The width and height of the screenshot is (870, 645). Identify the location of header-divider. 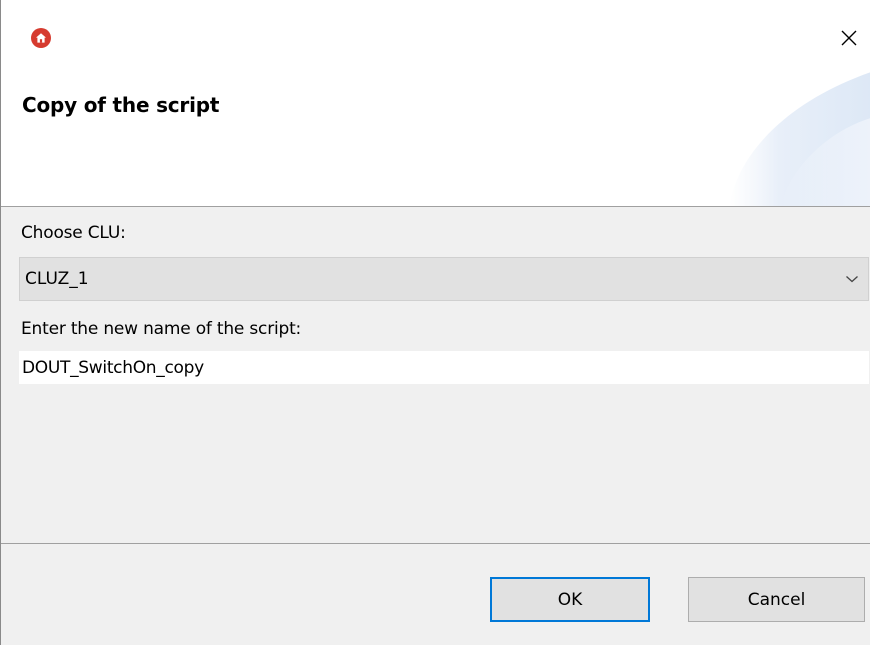
(435, 206).